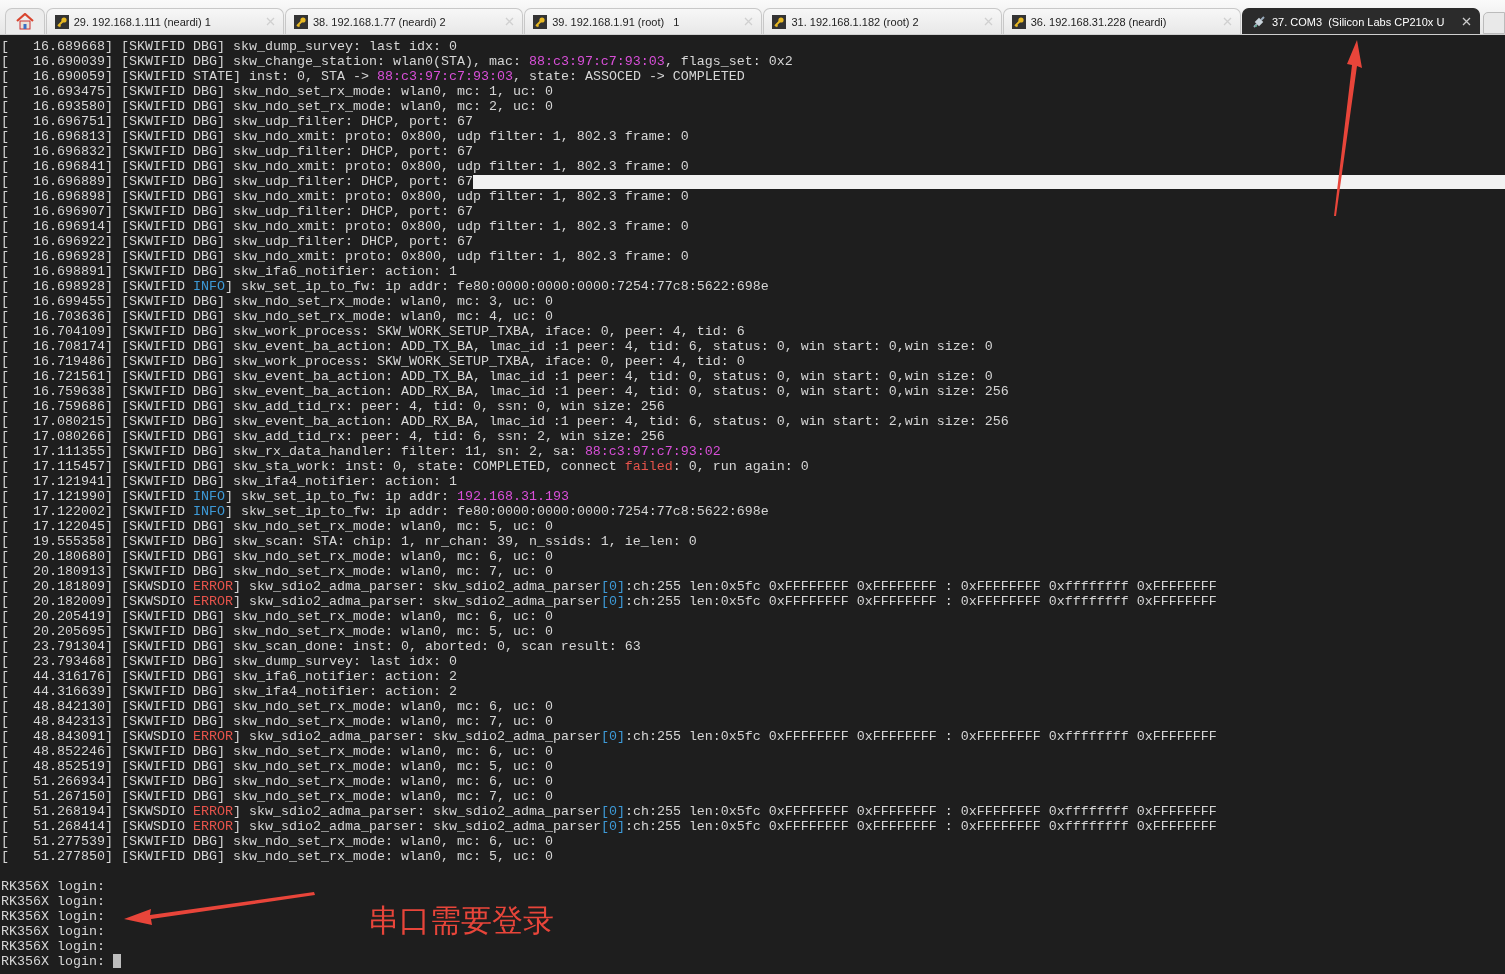  I want to click on log-line: [ 19.555358] [SKWIFID DBG] skw_scan: STA: chip: 1, nr_chan: 39, n_ssids: 1, ie_len: 0, so click(349, 541).